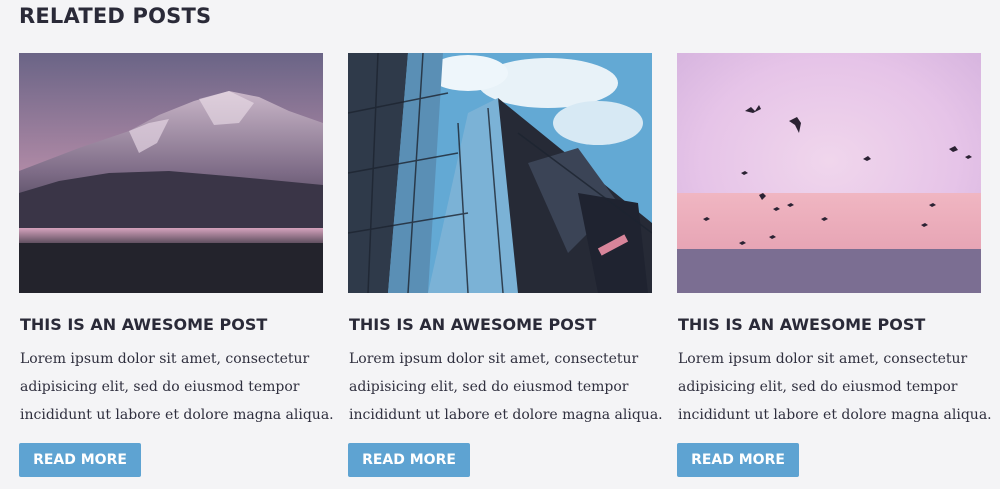  What do you see at coordinates (115, 16) in the screenshot?
I see `section-title: RELATED POSTS` at bounding box center [115, 16].